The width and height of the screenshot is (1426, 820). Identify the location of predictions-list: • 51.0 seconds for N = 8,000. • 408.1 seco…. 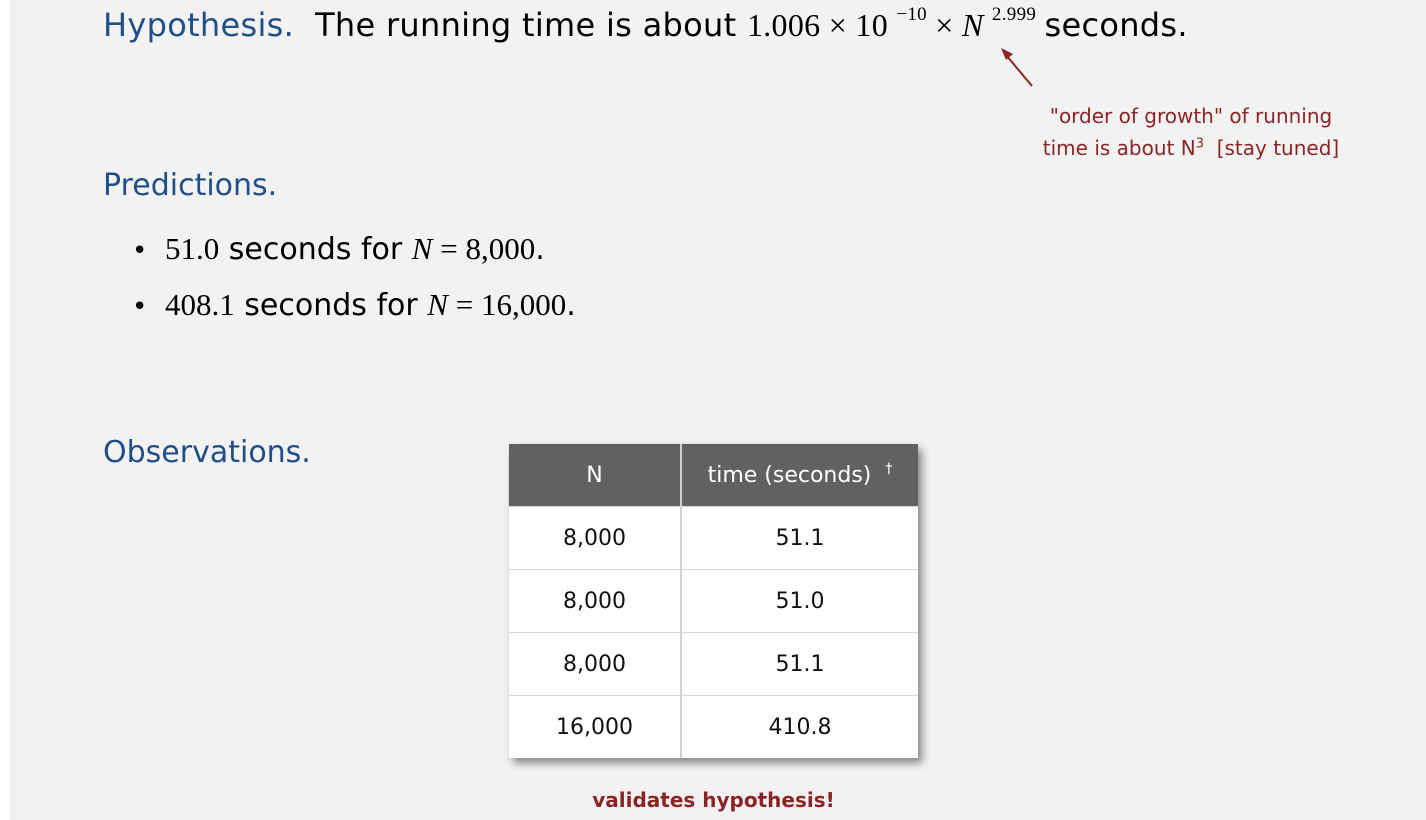
(354, 278).